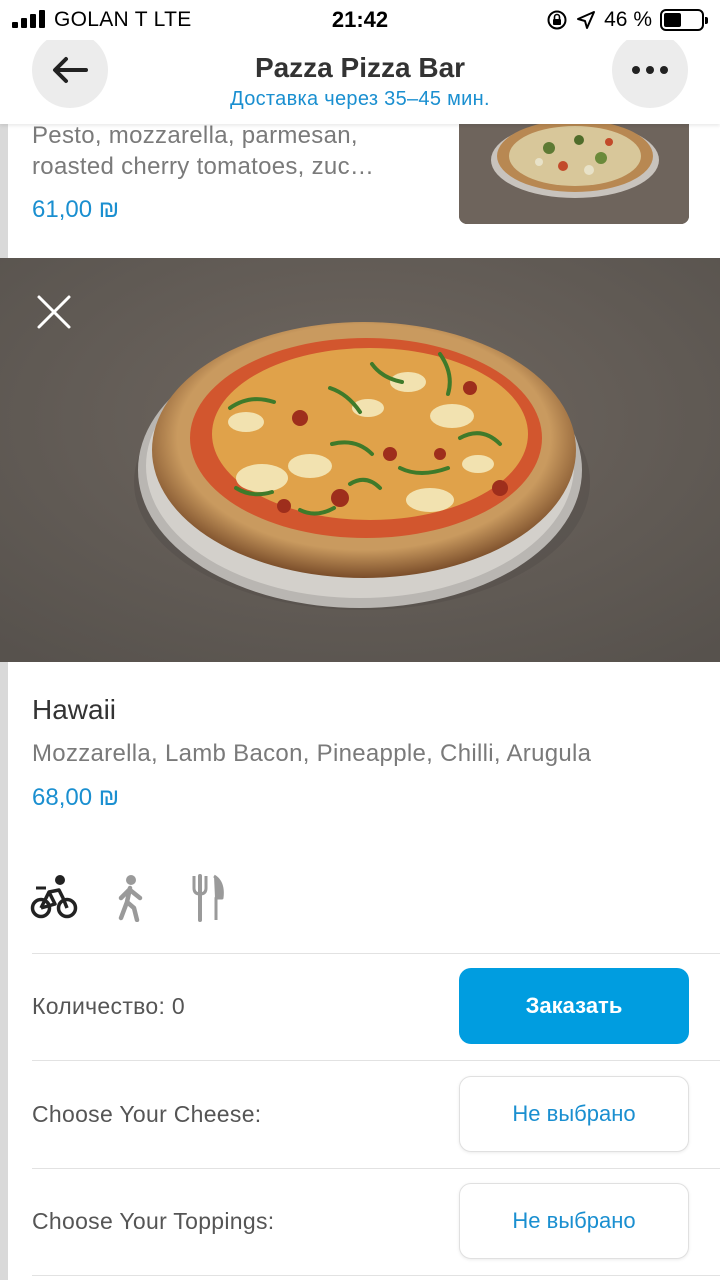  I want to click on walking-pickup-icon, so click(131, 898).